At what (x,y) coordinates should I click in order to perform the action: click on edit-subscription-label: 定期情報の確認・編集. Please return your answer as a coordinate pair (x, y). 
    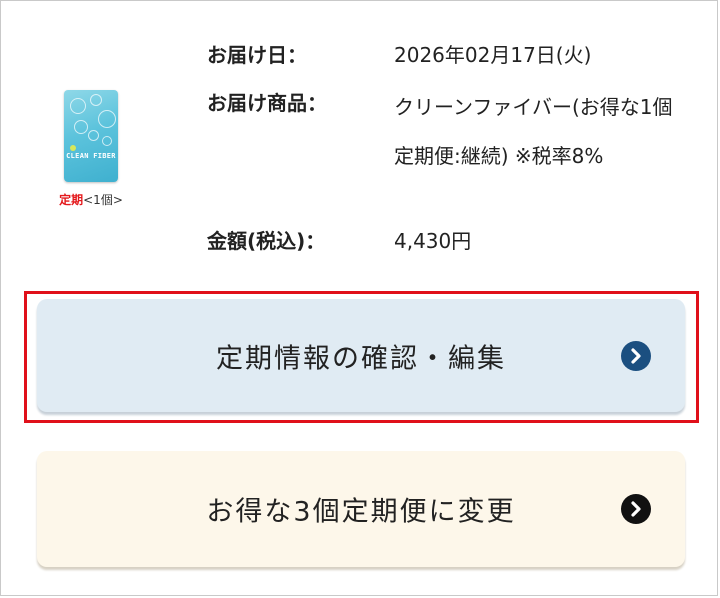
    Looking at the image, I should click on (361, 358).